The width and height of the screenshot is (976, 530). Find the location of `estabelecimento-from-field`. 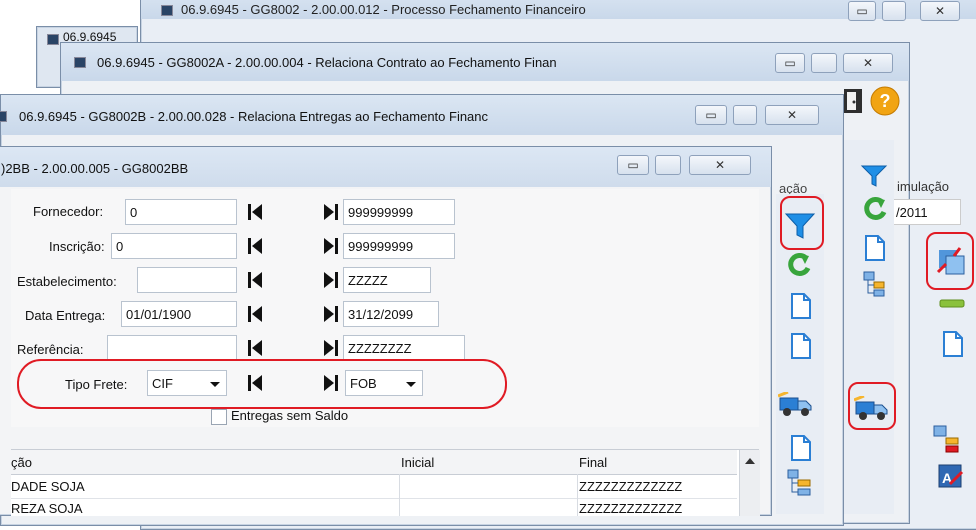

estabelecimento-from-field is located at coordinates (187, 280).